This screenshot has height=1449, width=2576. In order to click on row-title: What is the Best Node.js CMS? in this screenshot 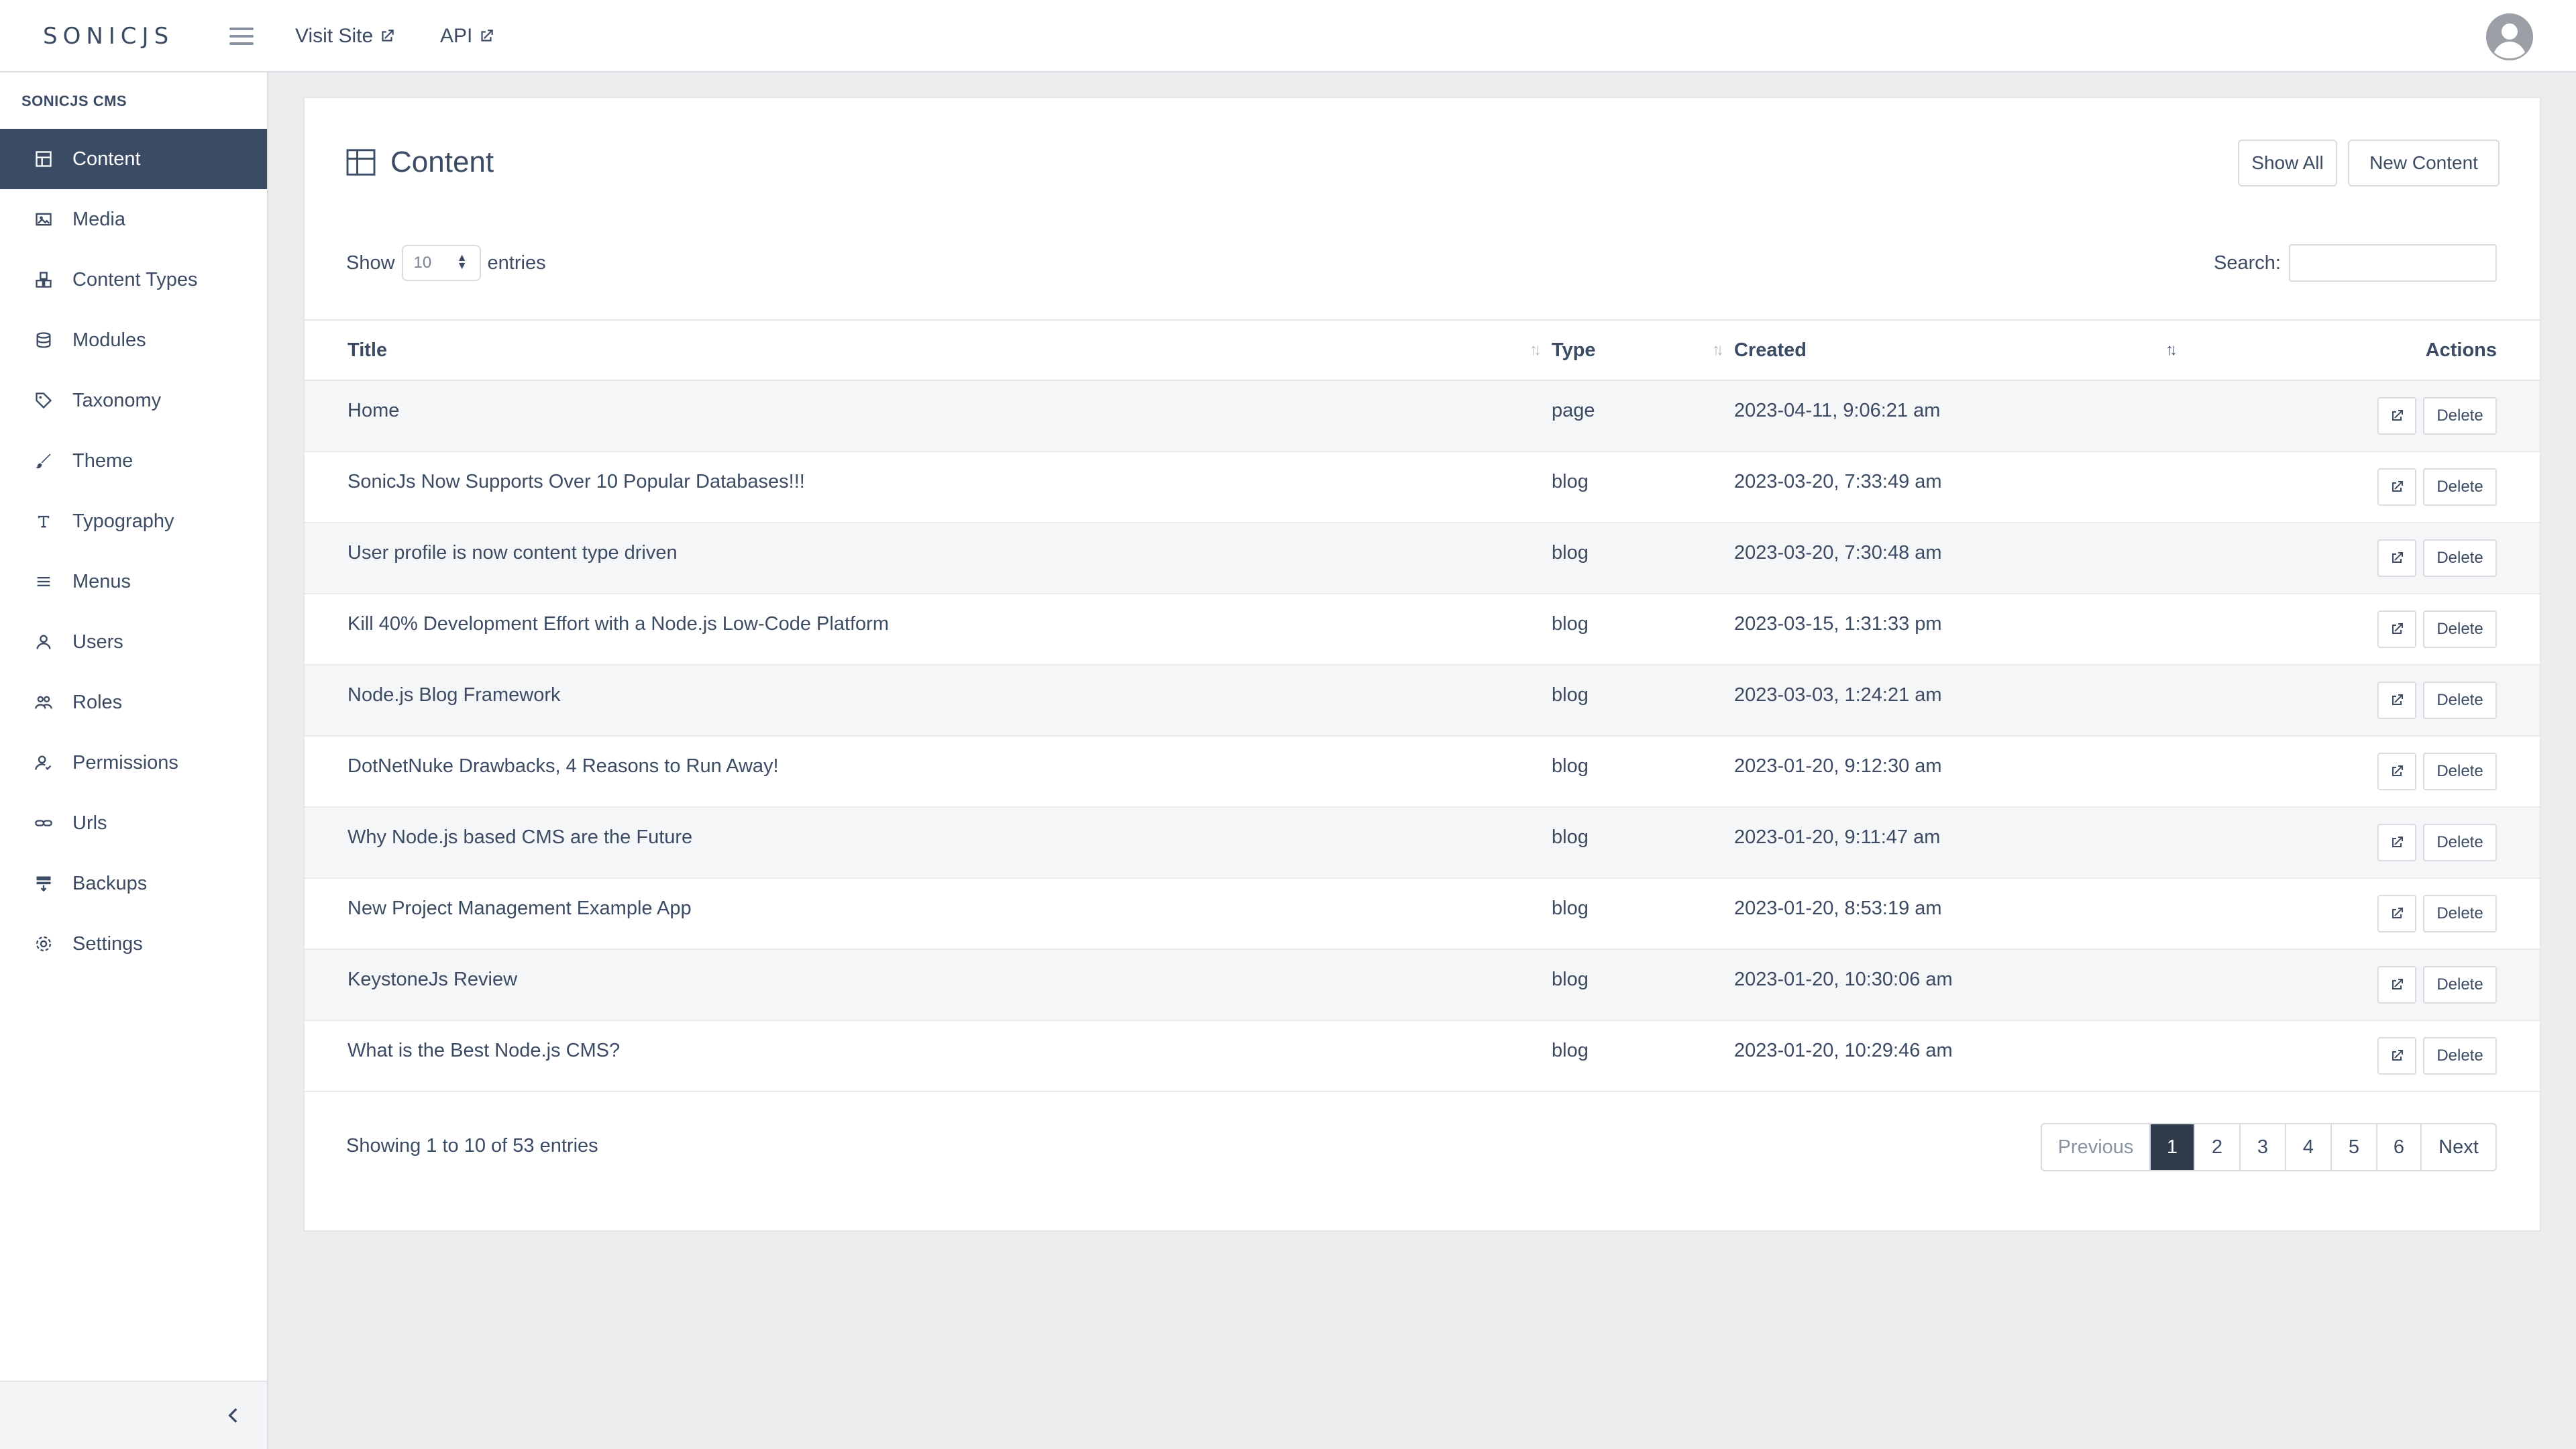, I will do `click(928, 1056)`.